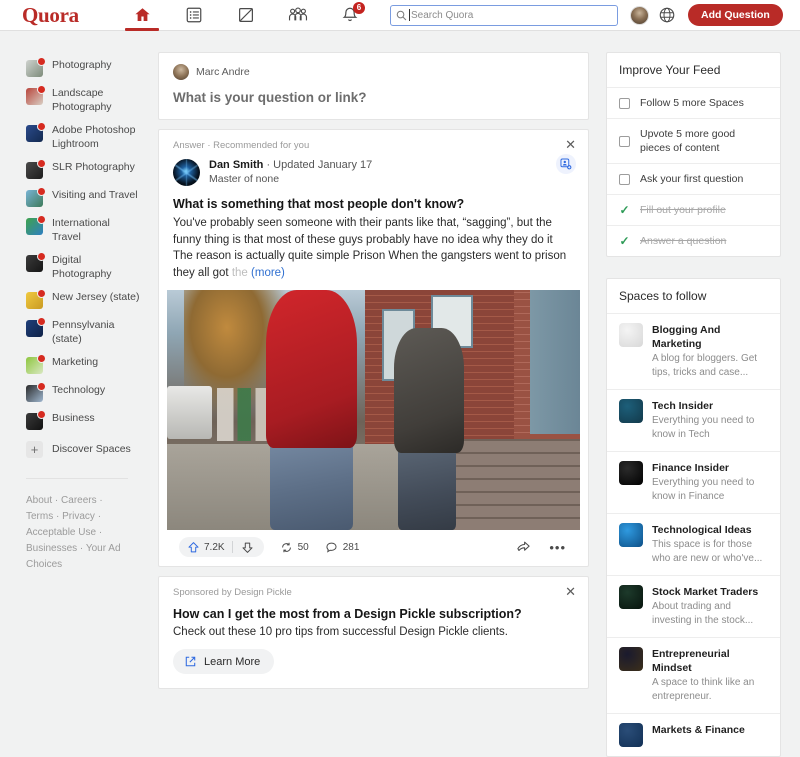 This screenshot has height=757, width=800. Describe the element at coordinates (311, 369) in the screenshot. I see `photo-person-red-hoodie` at that location.